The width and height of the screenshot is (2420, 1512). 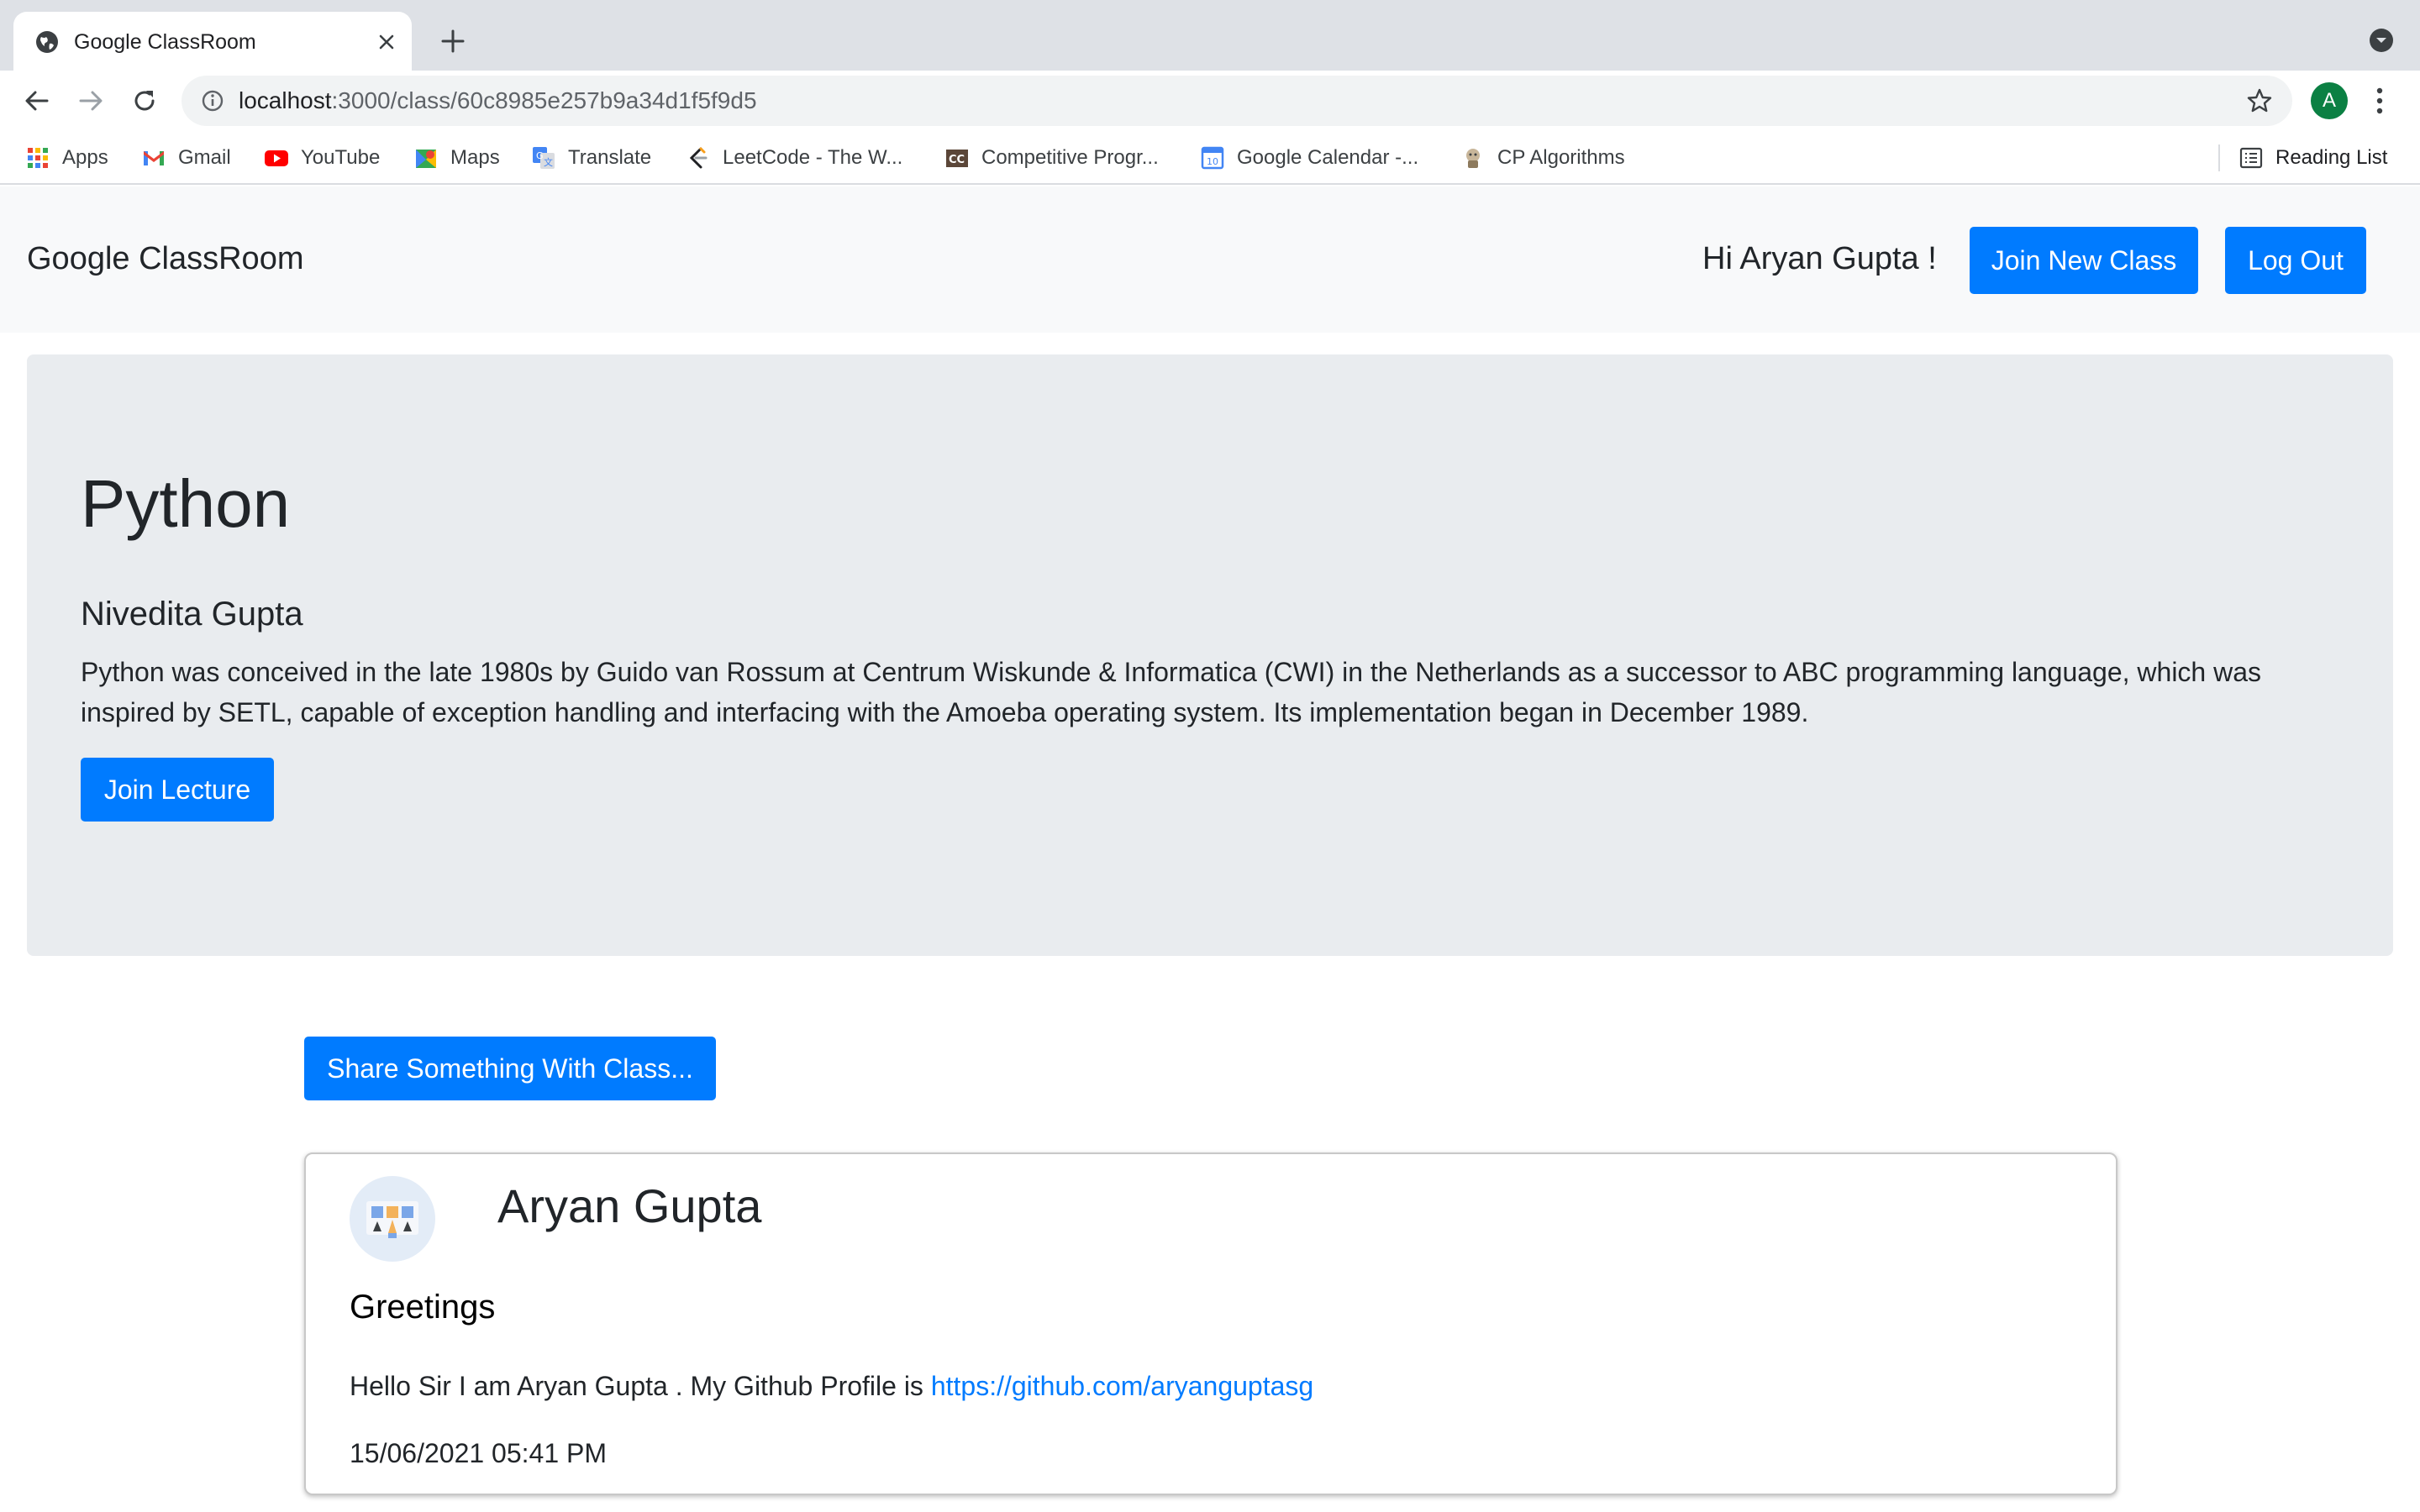 I want to click on bookmark-label: YouTube, so click(x=341, y=157).